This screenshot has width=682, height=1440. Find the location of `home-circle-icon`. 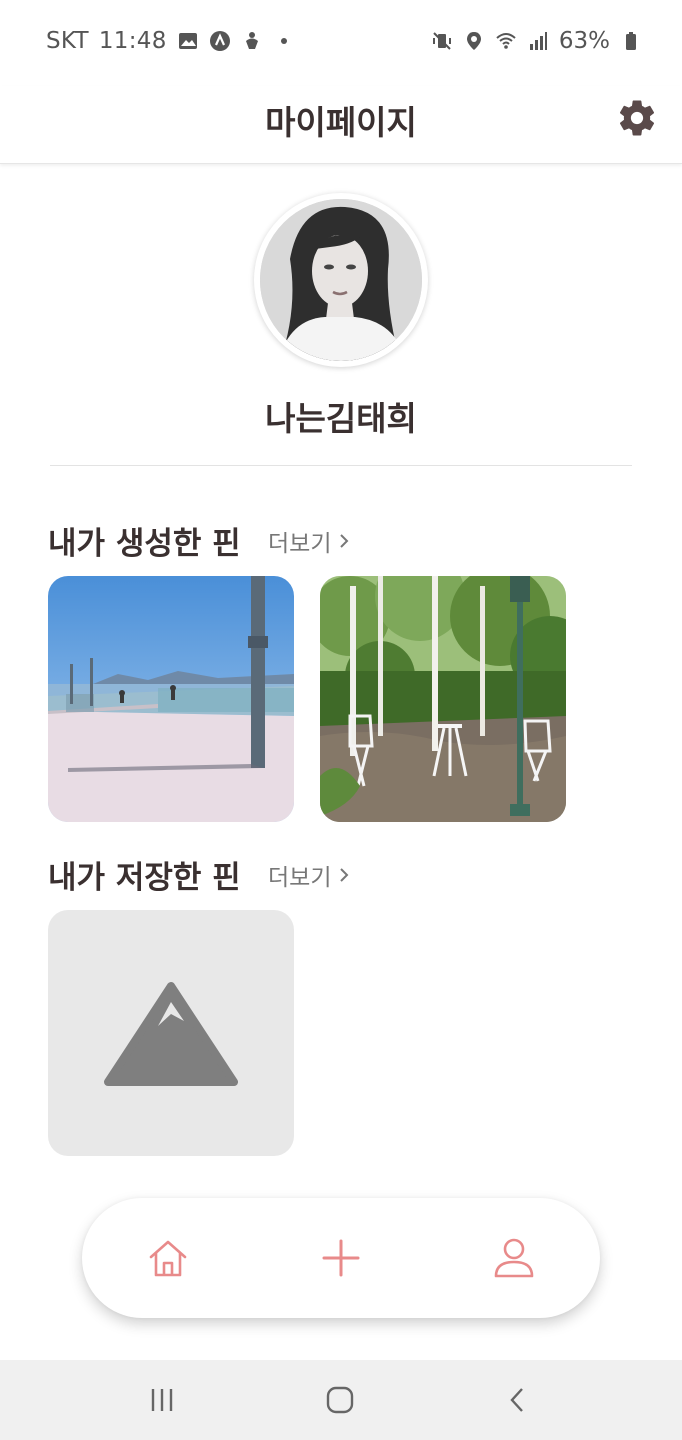

home-circle-icon is located at coordinates (340, 1400).